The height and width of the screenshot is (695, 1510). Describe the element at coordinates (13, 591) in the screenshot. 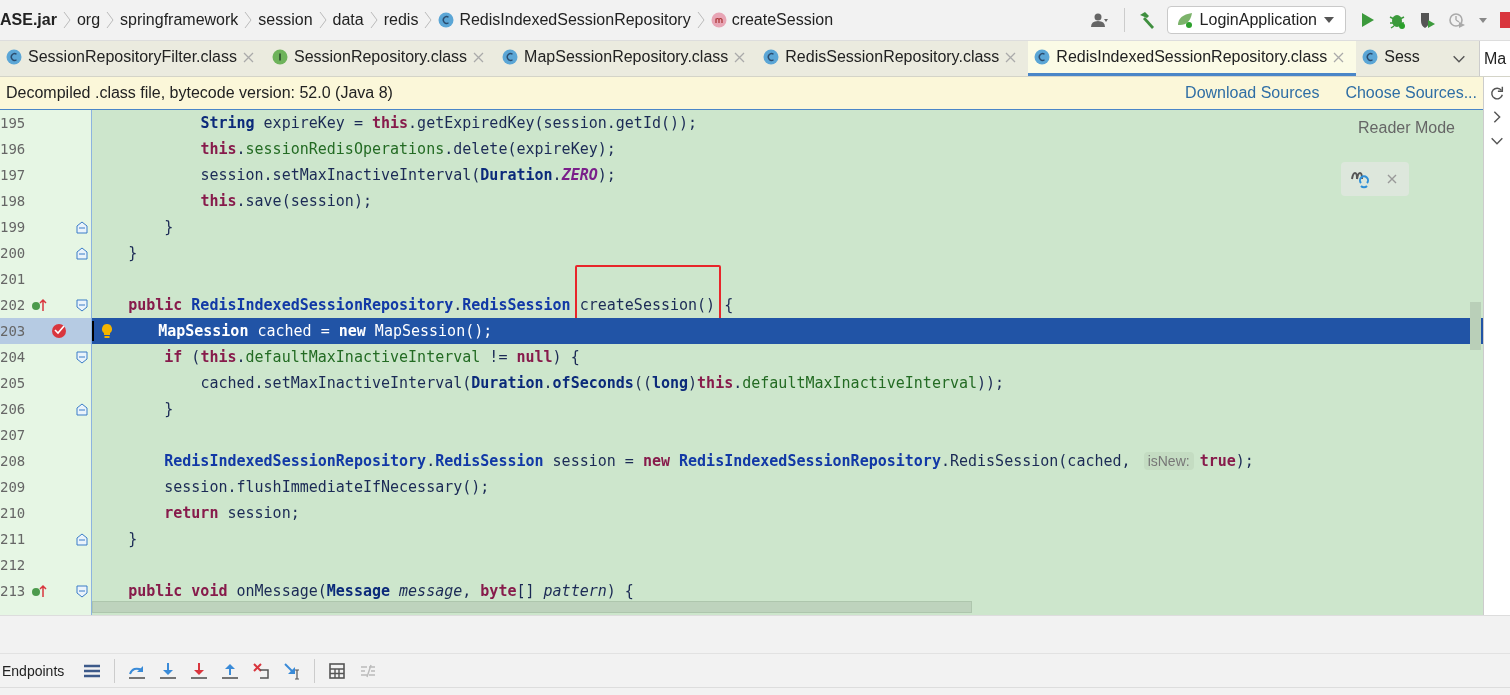

I see `line-number: 213` at that location.